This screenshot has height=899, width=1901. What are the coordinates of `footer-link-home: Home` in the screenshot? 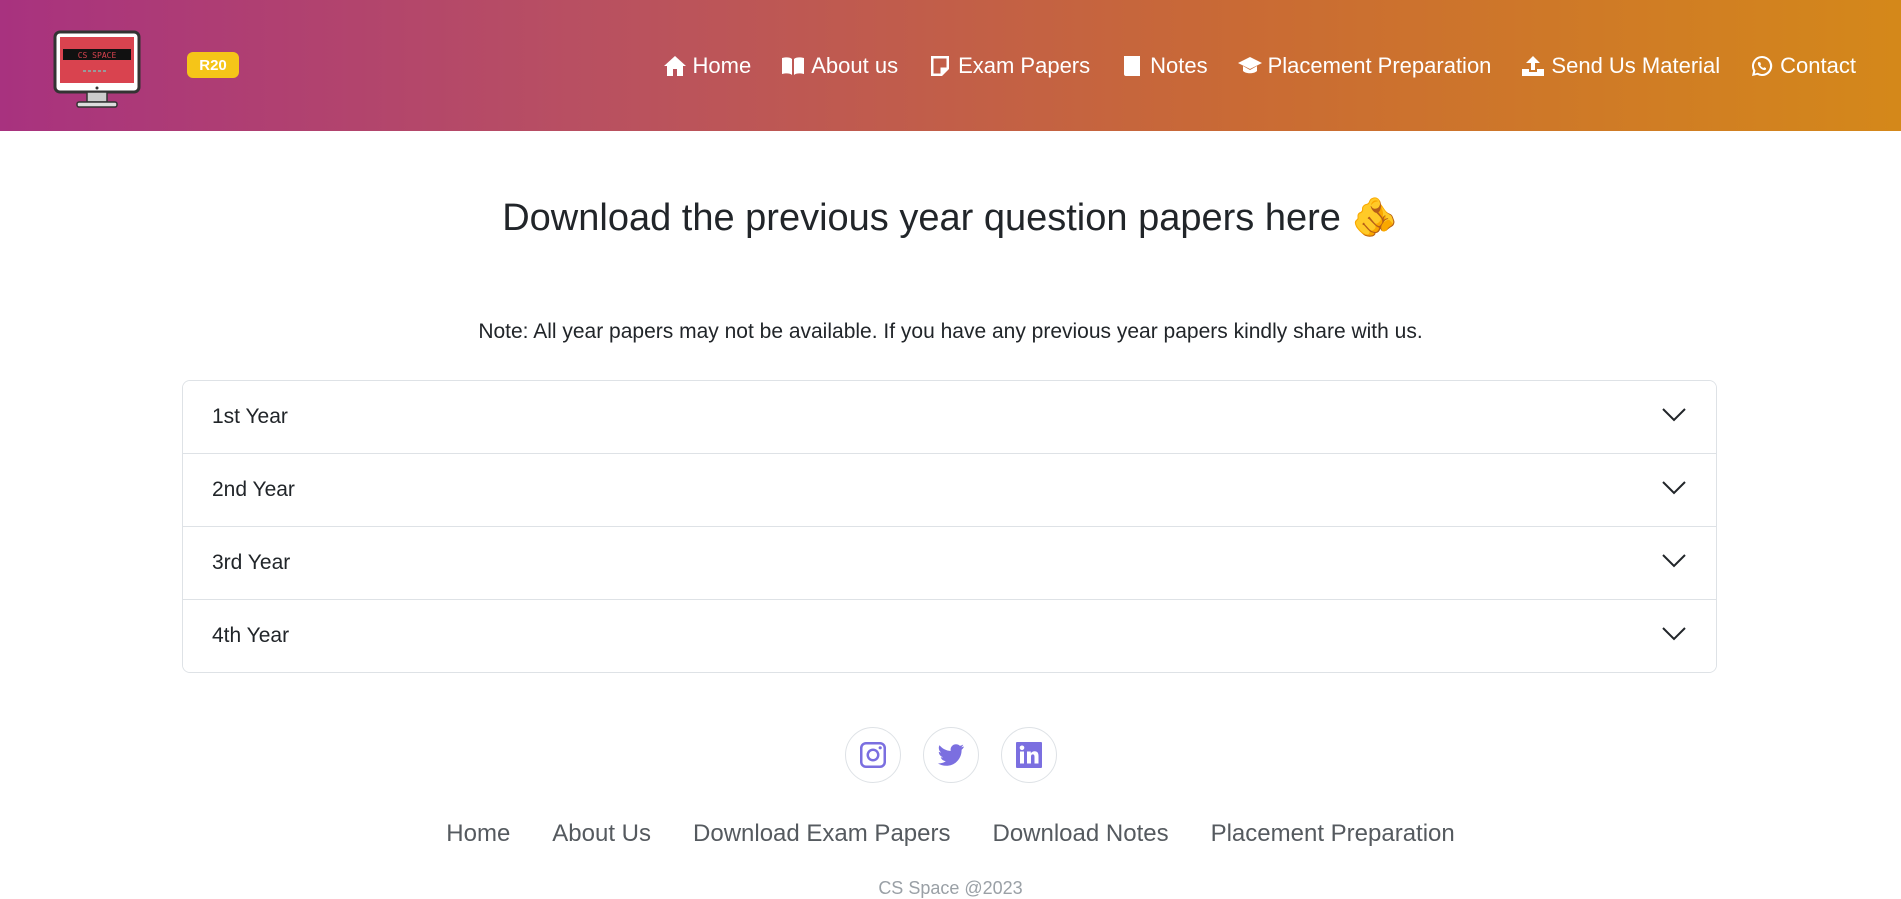 It's located at (478, 834).